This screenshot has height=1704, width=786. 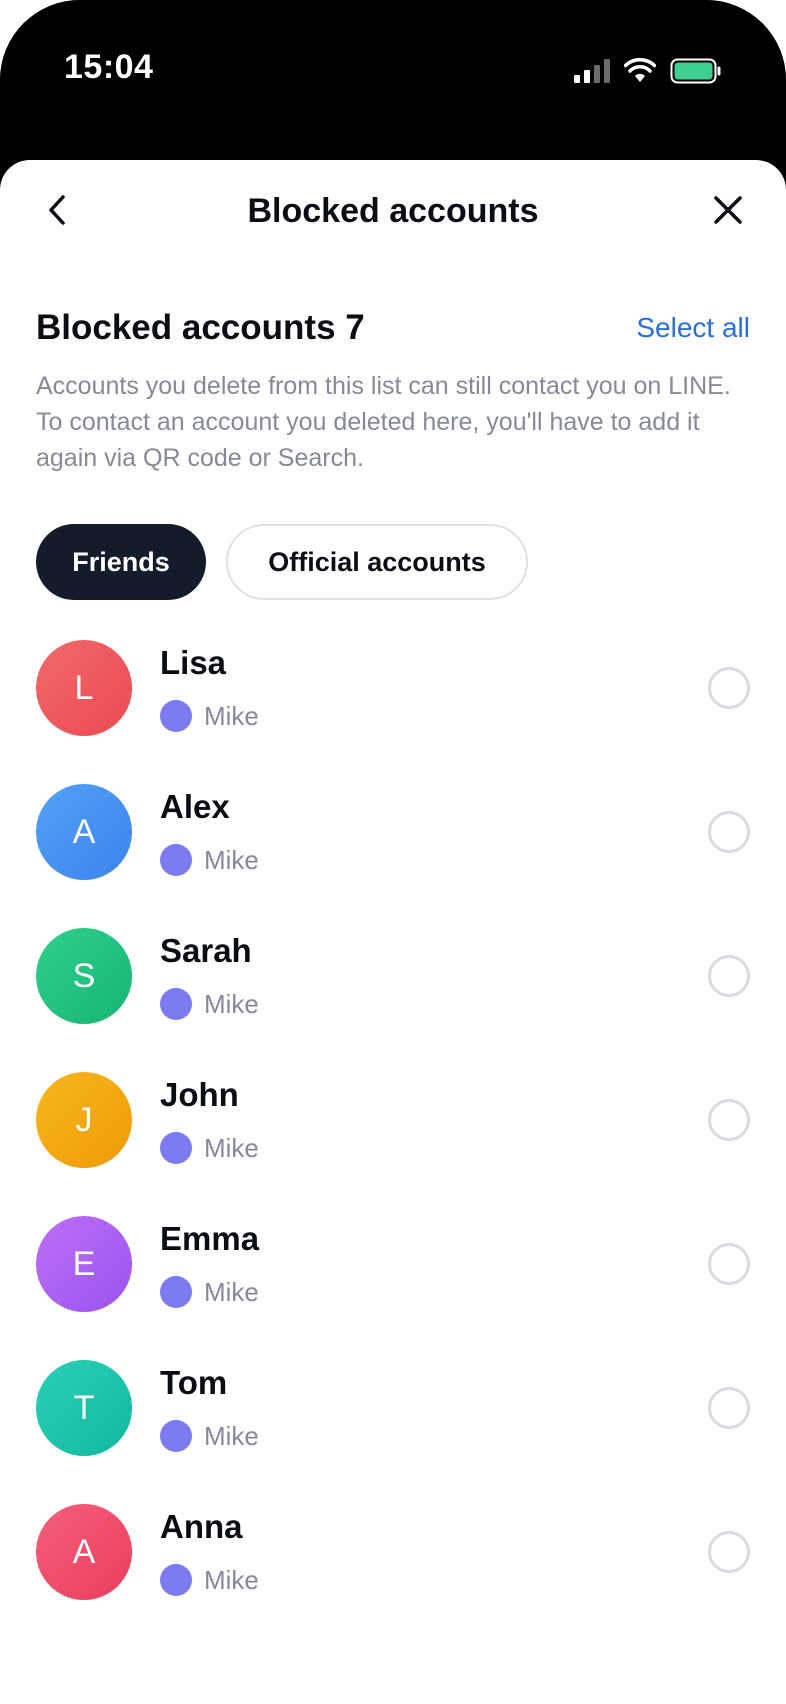 What do you see at coordinates (640, 70) in the screenshot?
I see `wifi-icon` at bounding box center [640, 70].